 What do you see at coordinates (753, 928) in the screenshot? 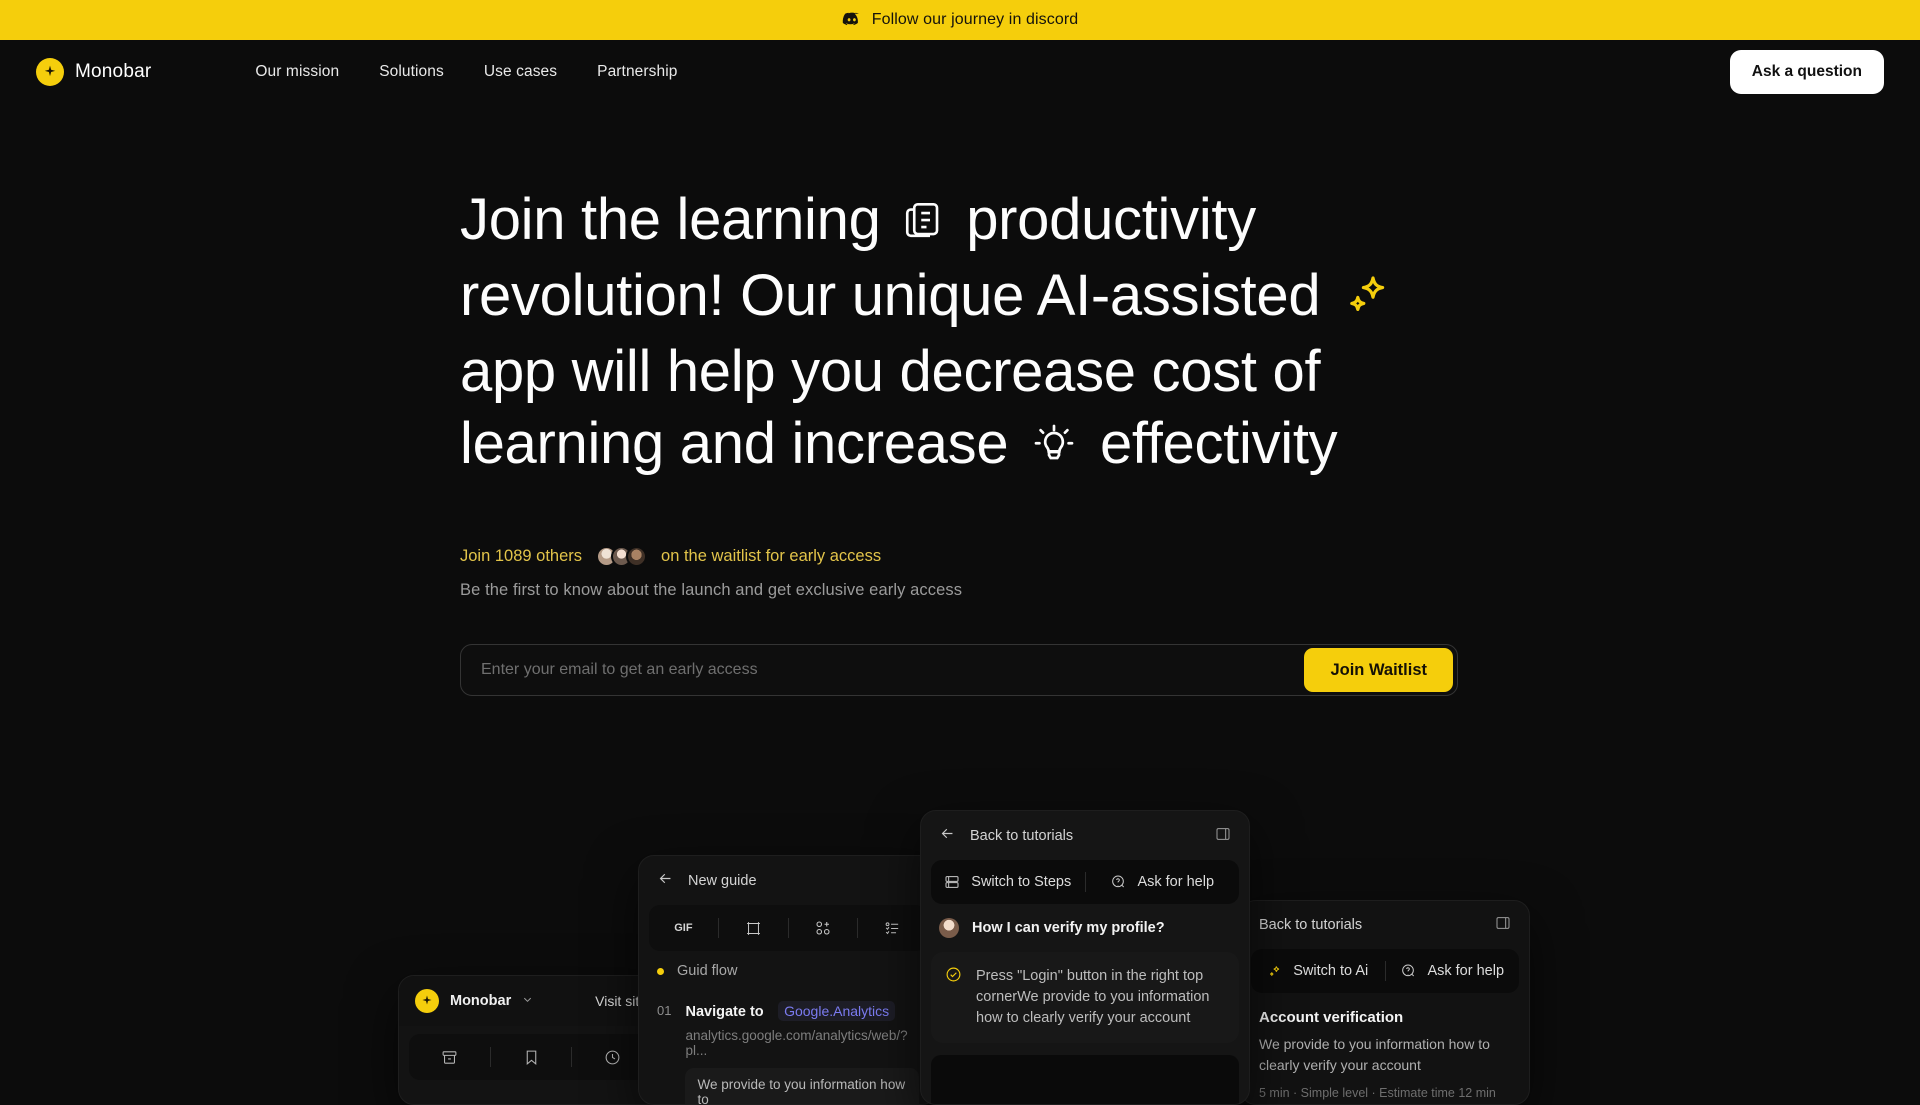
I see `frame-icon` at bounding box center [753, 928].